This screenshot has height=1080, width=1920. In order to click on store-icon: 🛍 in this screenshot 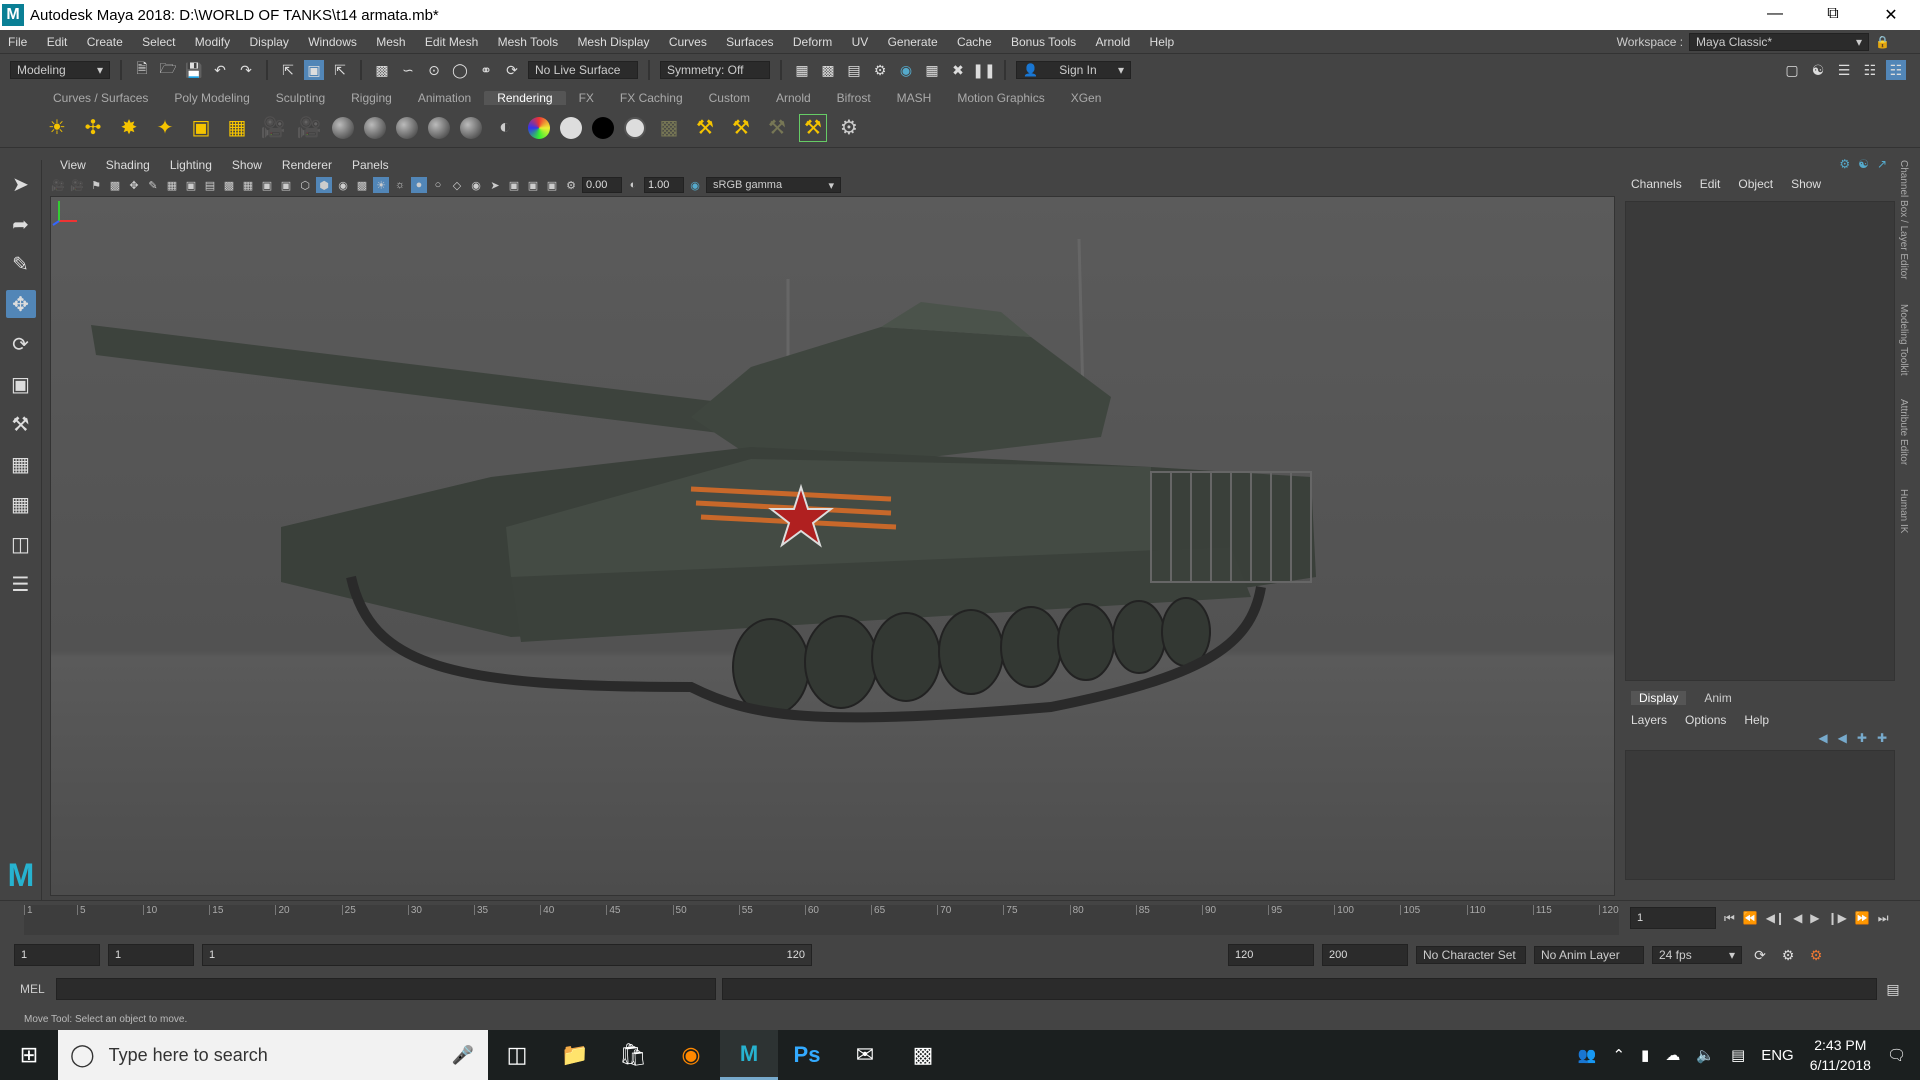, I will do `click(633, 1055)`.